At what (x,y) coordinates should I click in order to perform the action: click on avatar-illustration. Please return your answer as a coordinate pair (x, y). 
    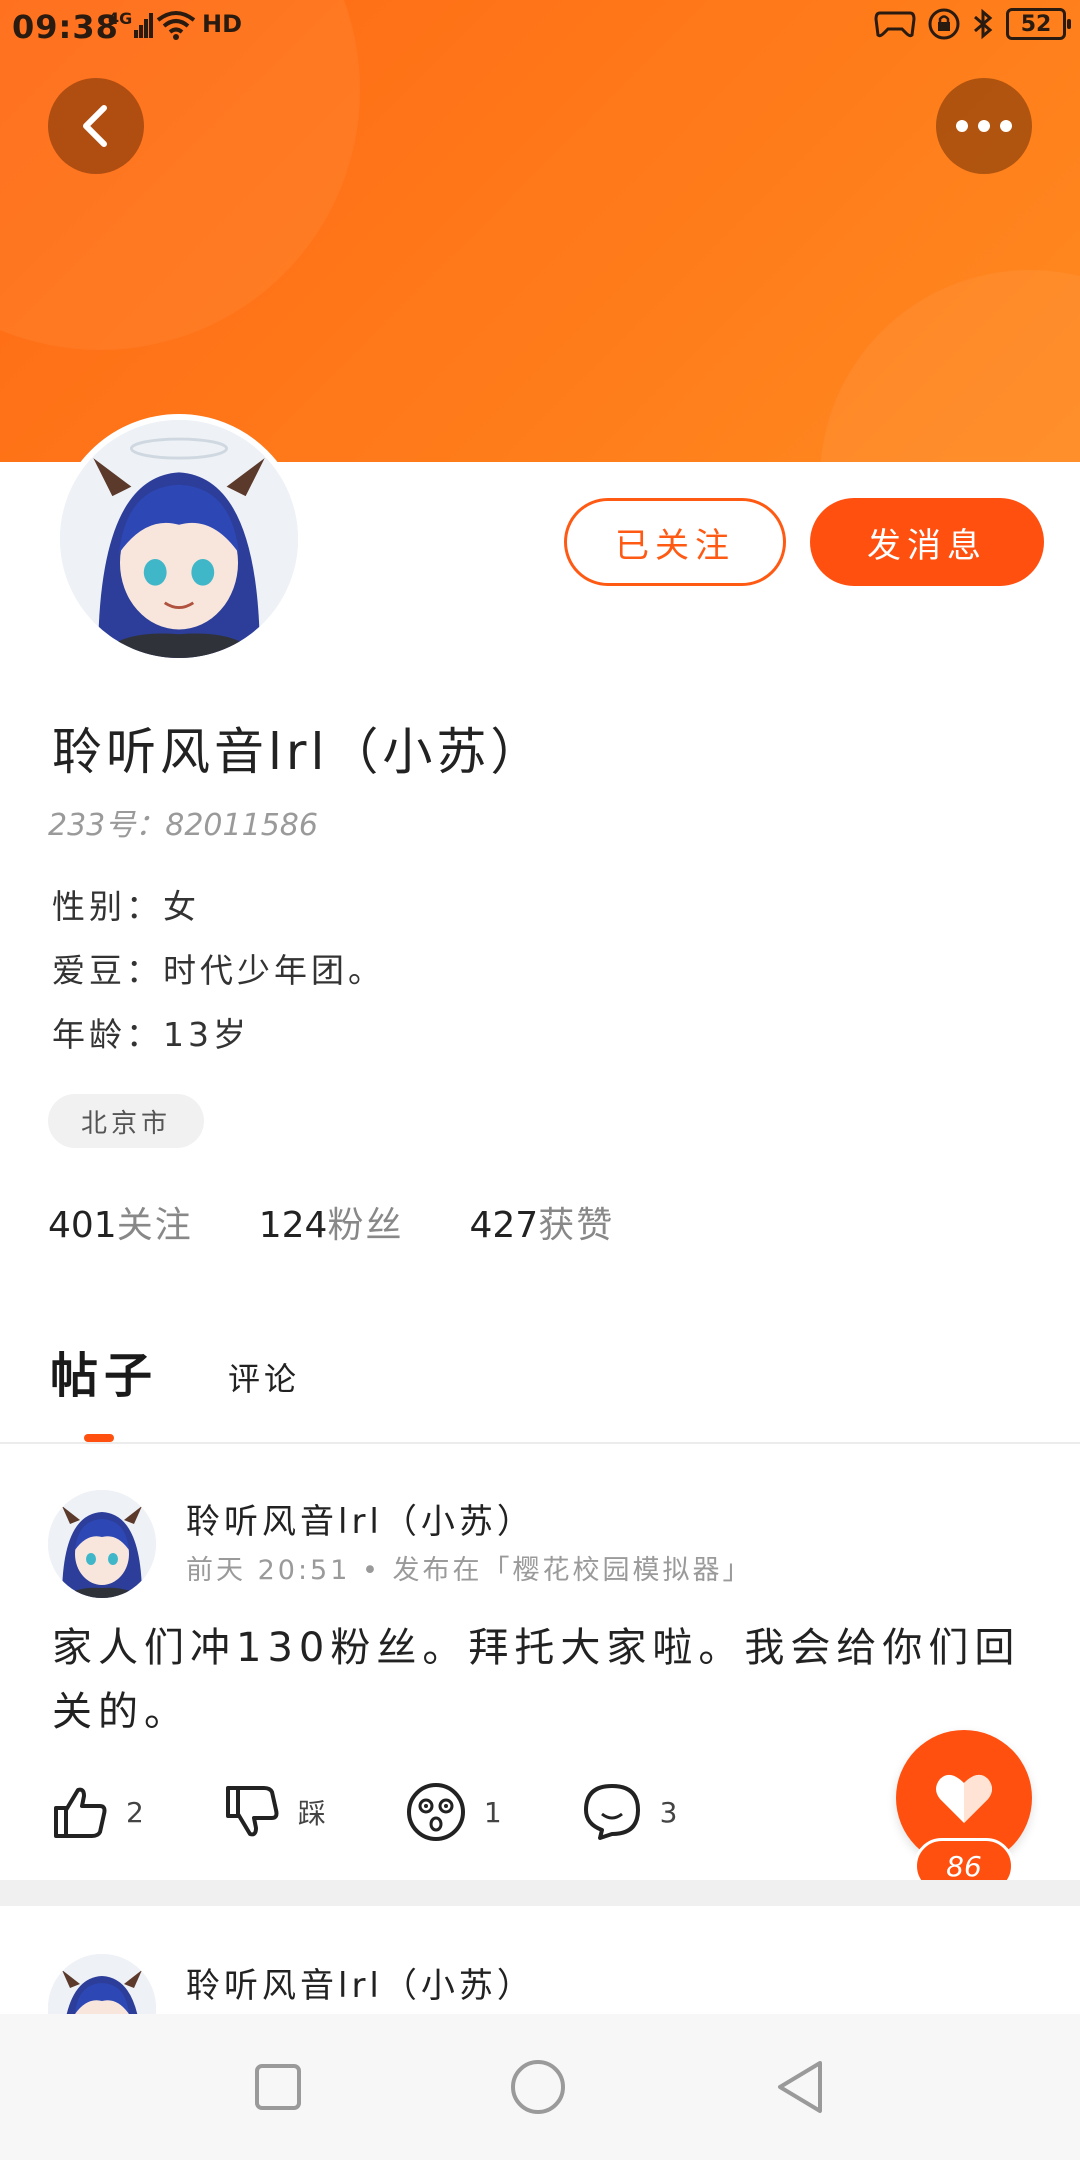
    Looking at the image, I should click on (179, 539).